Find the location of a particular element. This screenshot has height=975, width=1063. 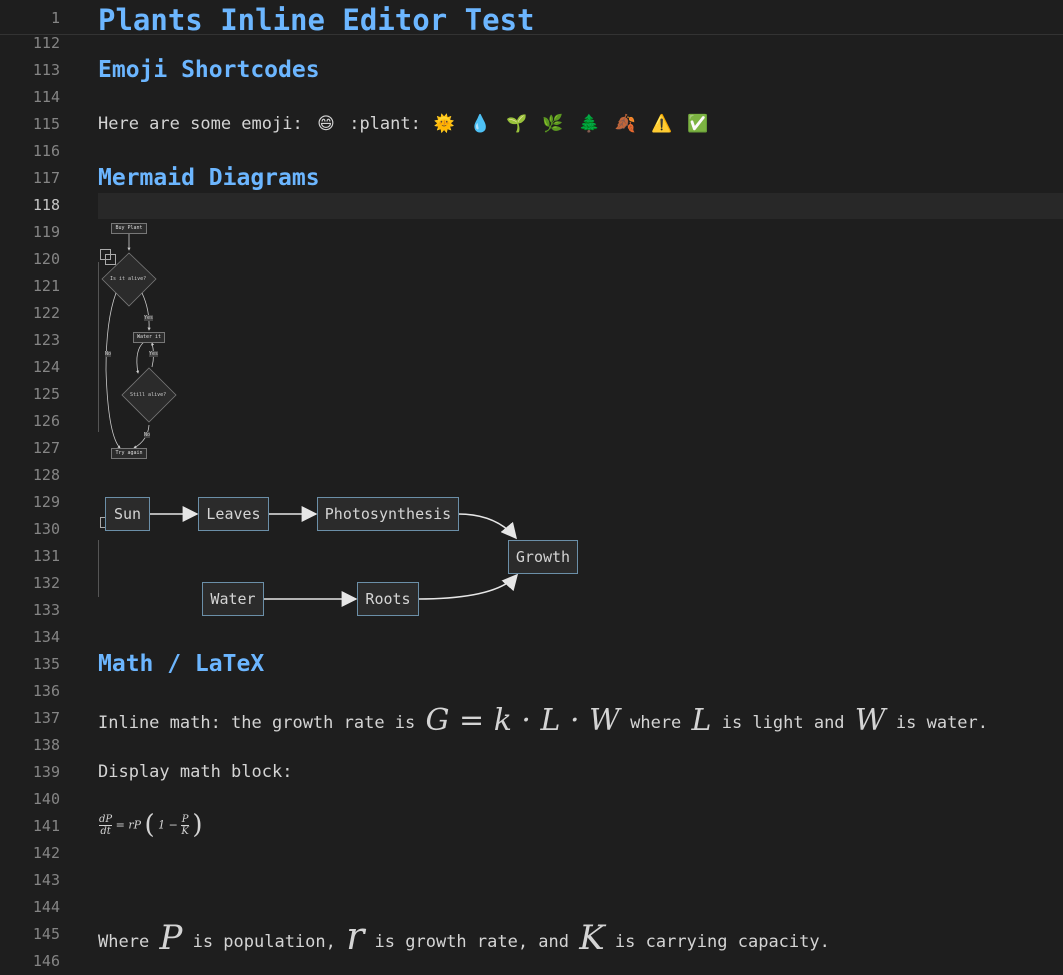

gutter-line-number: 140 is located at coordinates (46, 799).